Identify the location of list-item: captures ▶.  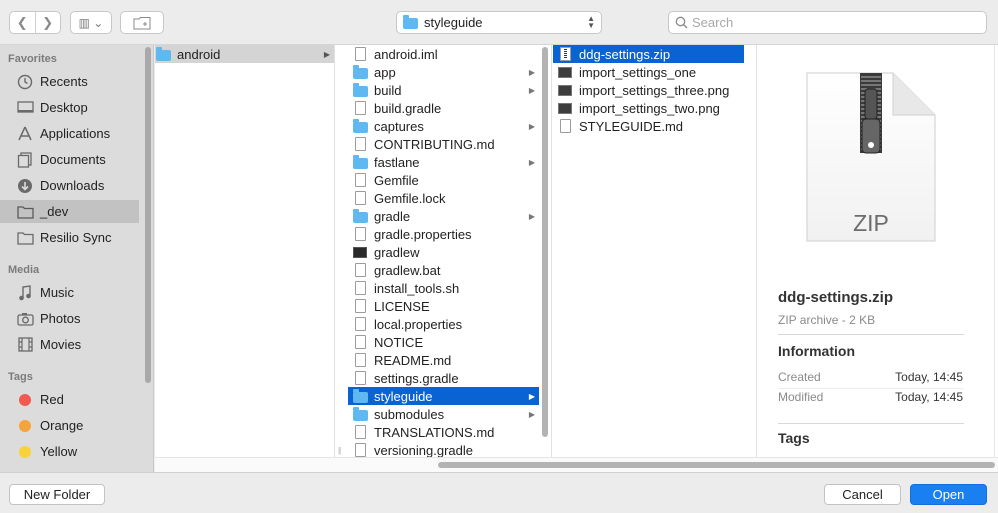
(443, 126).